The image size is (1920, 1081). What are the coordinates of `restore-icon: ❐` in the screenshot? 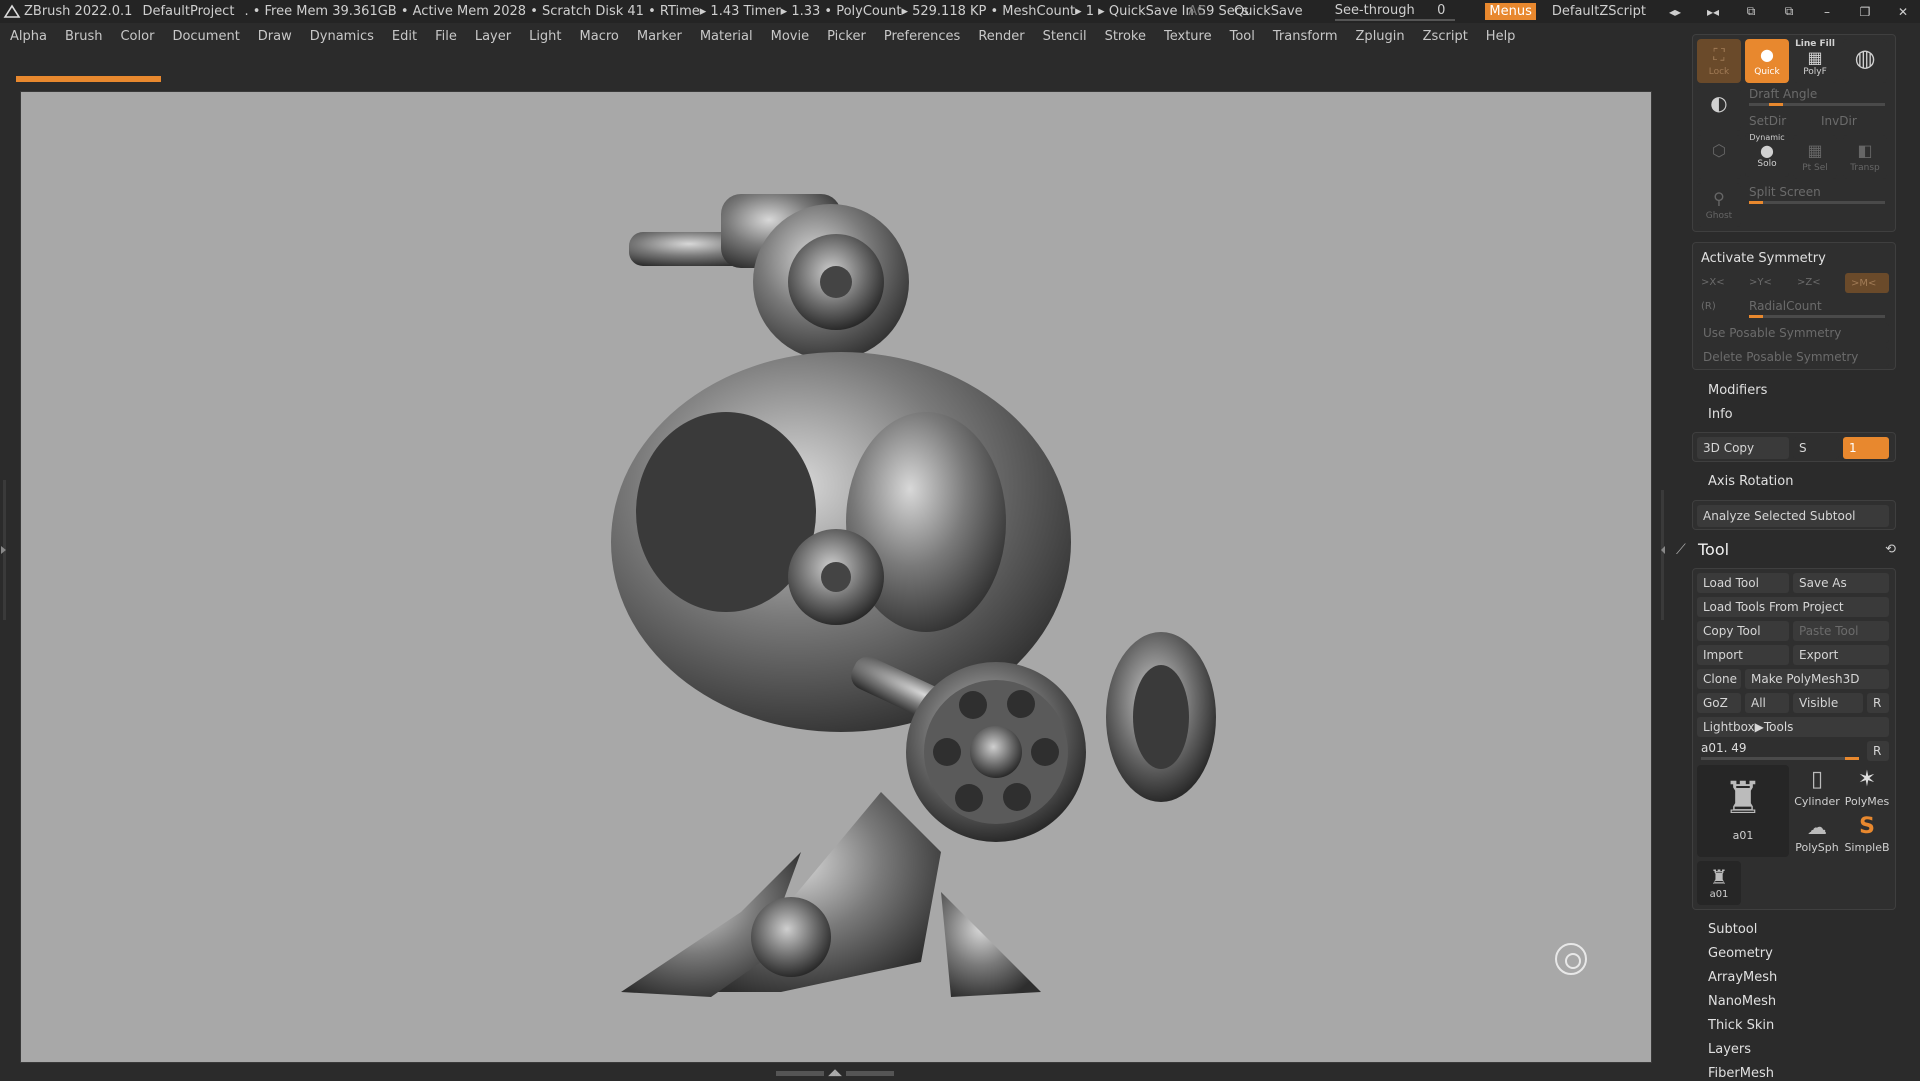 It's located at (1865, 12).